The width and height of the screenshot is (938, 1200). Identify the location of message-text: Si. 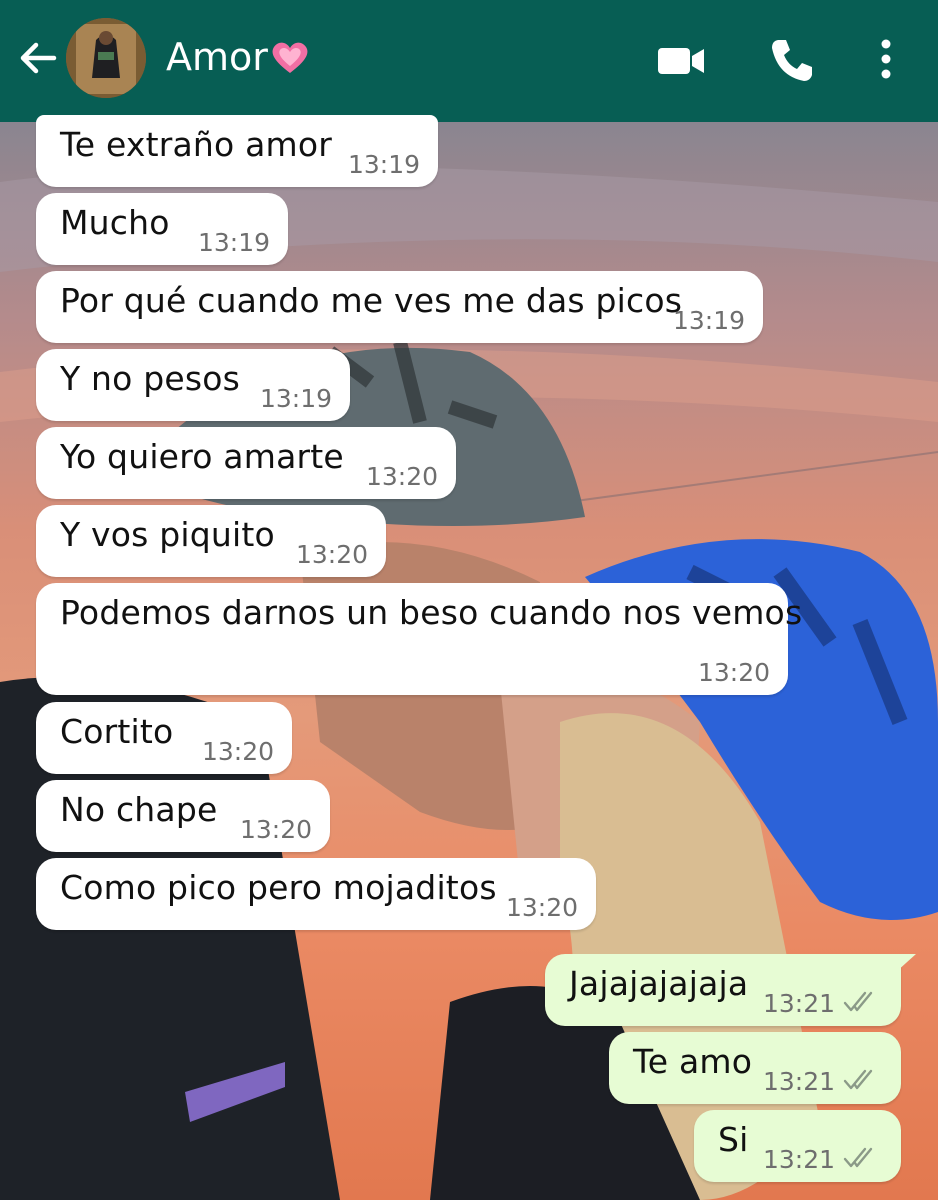
(733, 1139).